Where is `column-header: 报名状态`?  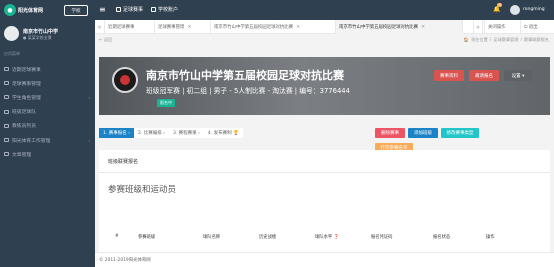
column-header: 报名状态 is located at coordinates (442, 237).